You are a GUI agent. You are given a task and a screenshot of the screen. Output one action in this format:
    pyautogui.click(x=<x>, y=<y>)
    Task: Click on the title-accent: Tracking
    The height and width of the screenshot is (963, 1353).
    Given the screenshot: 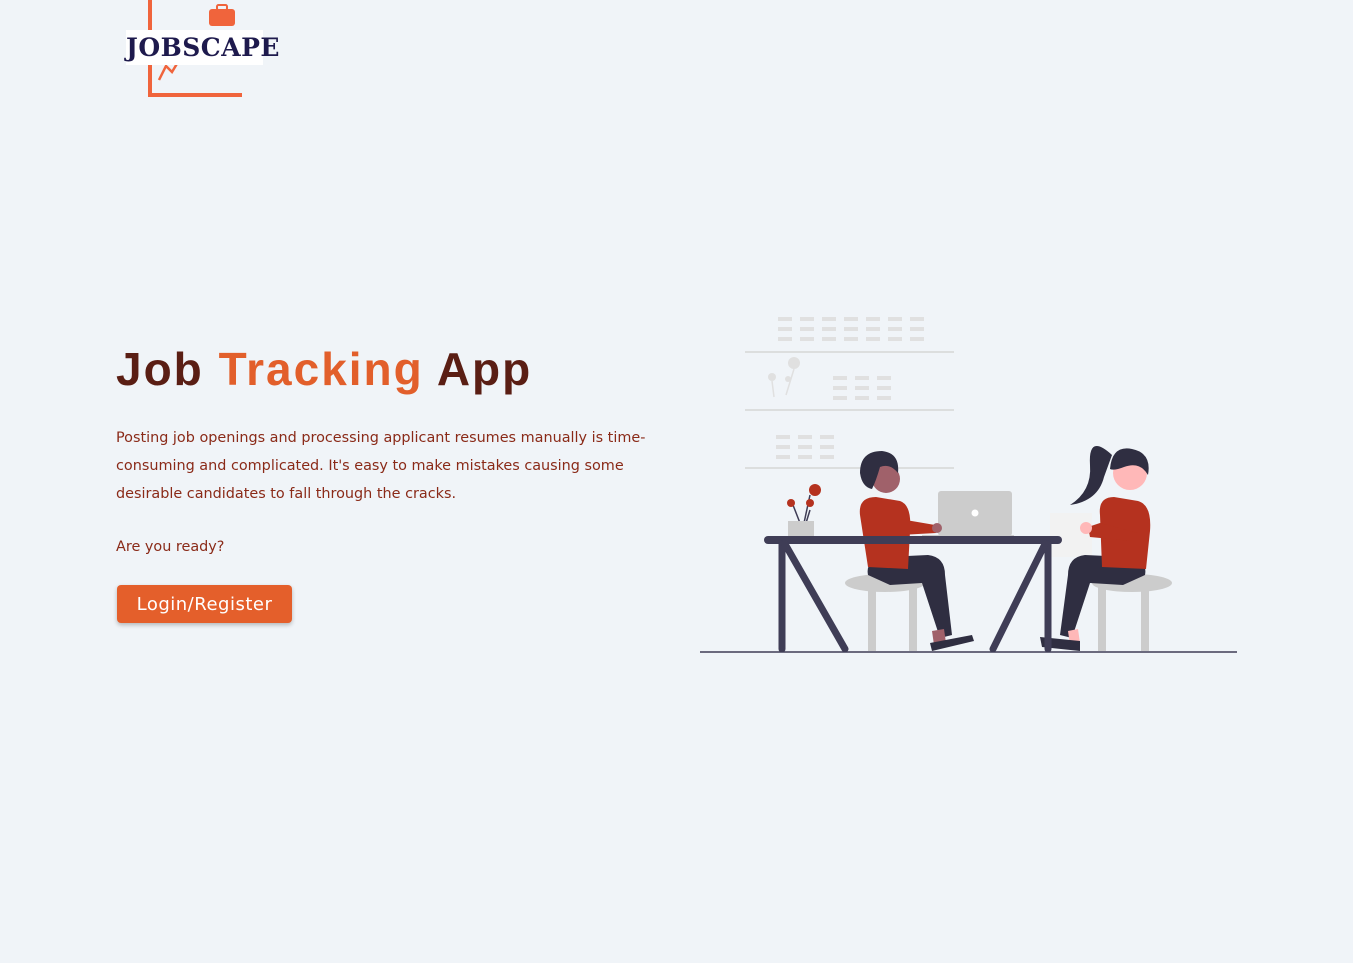 What is the action you would take?
    pyautogui.click(x=321, y=369)
    